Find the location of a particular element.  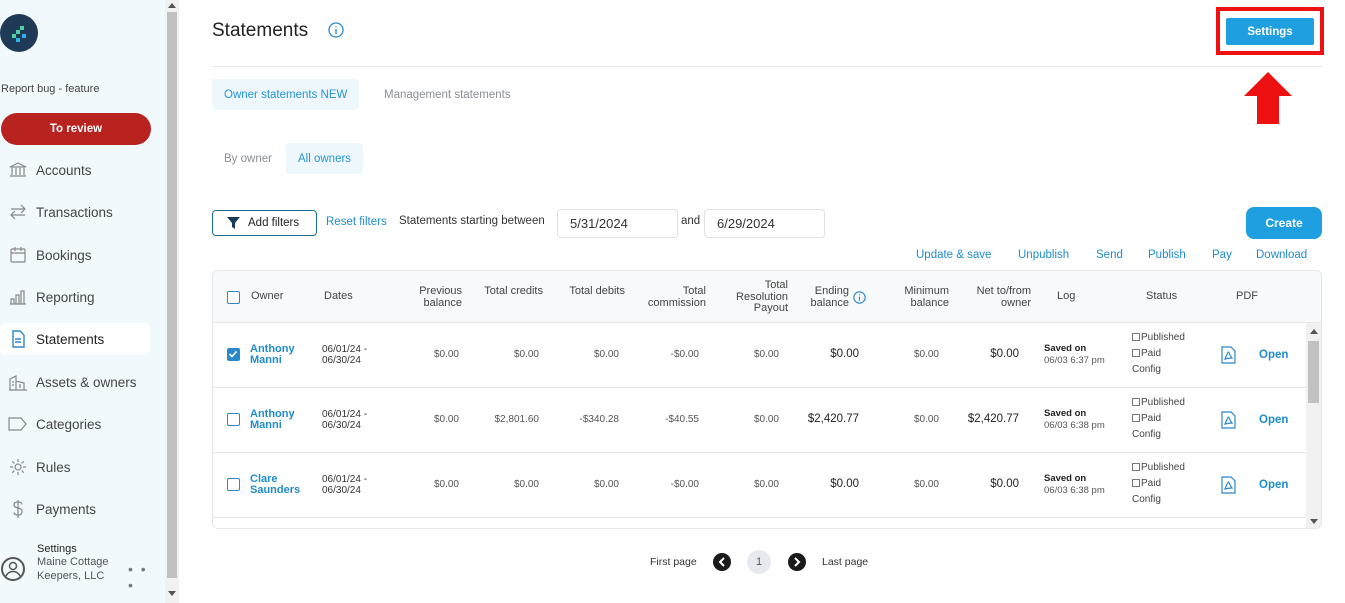

dollar-icon is located at coordinates (18, 509).